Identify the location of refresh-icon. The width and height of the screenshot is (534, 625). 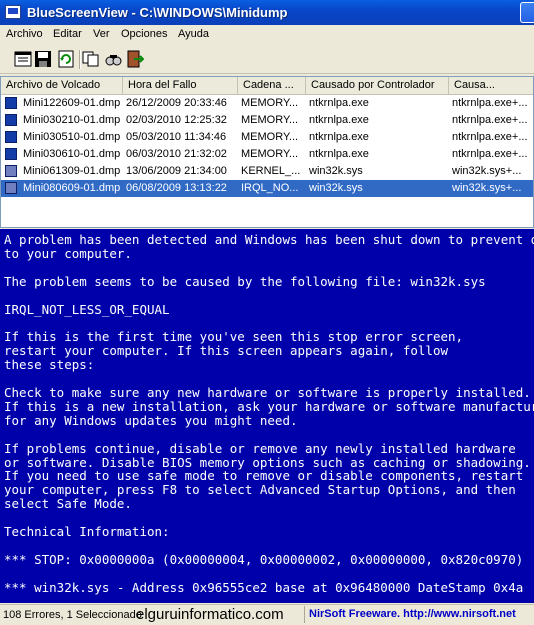
(66, 59).